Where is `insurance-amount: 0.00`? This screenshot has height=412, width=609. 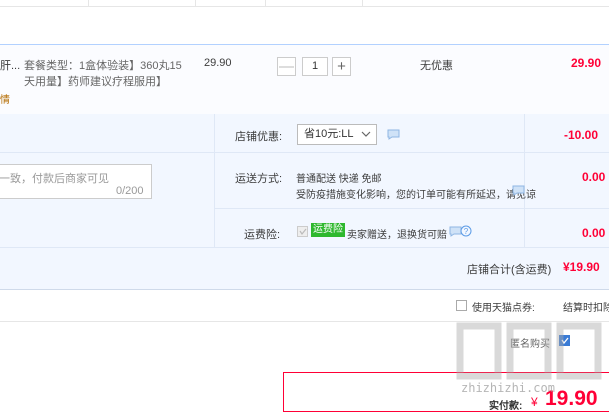
insurance-amount: 0.00 is located at coordinates (594, 233).